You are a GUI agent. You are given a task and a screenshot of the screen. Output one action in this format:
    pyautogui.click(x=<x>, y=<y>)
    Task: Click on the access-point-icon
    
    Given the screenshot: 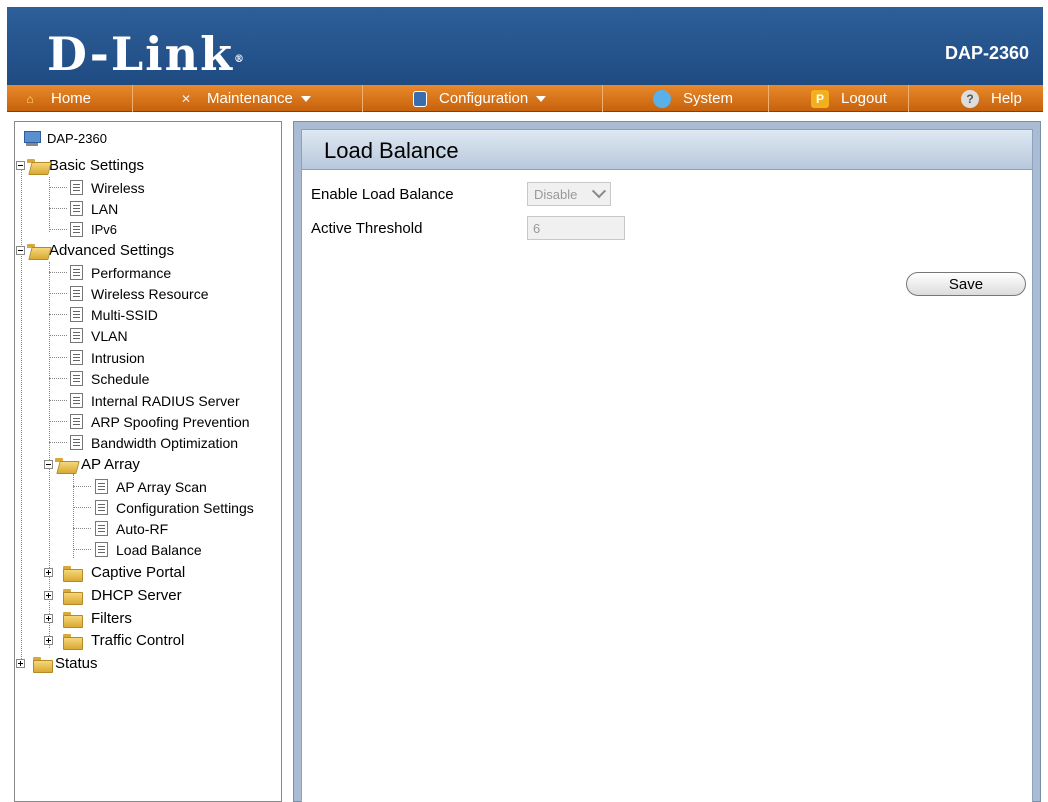 What is the action you would take?
    pyautogui.click(x=32, y=138)
    